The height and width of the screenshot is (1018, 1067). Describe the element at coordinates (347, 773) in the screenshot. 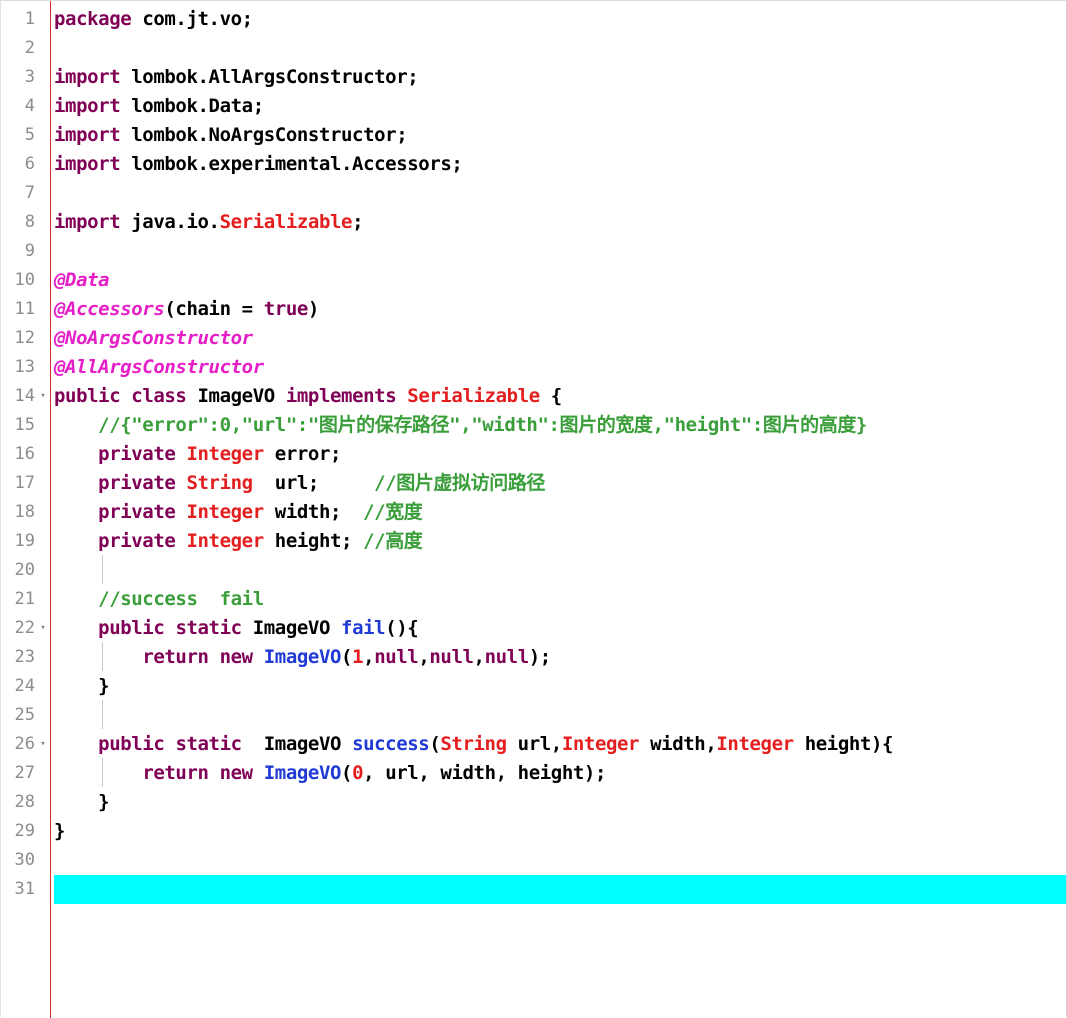

I see `code-token: (` at that location.